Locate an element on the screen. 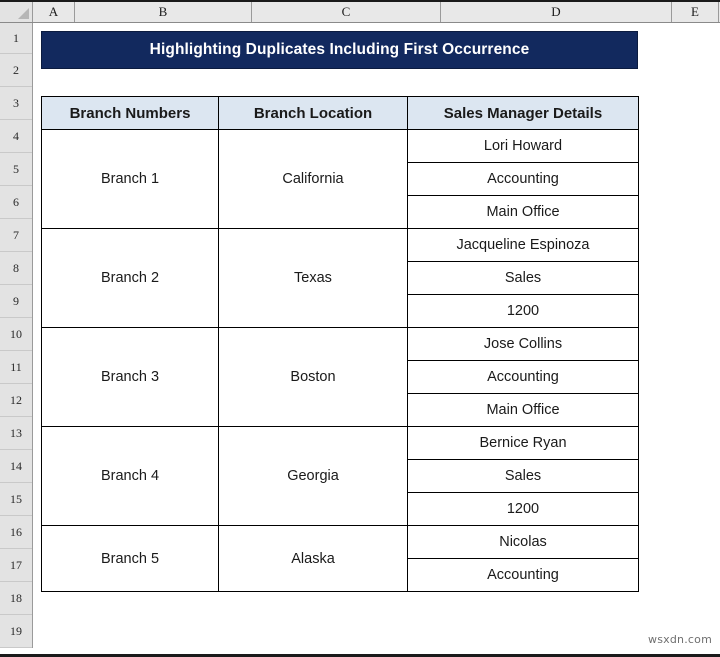  row-header-18: 18 is located at coordinates (16, 598).